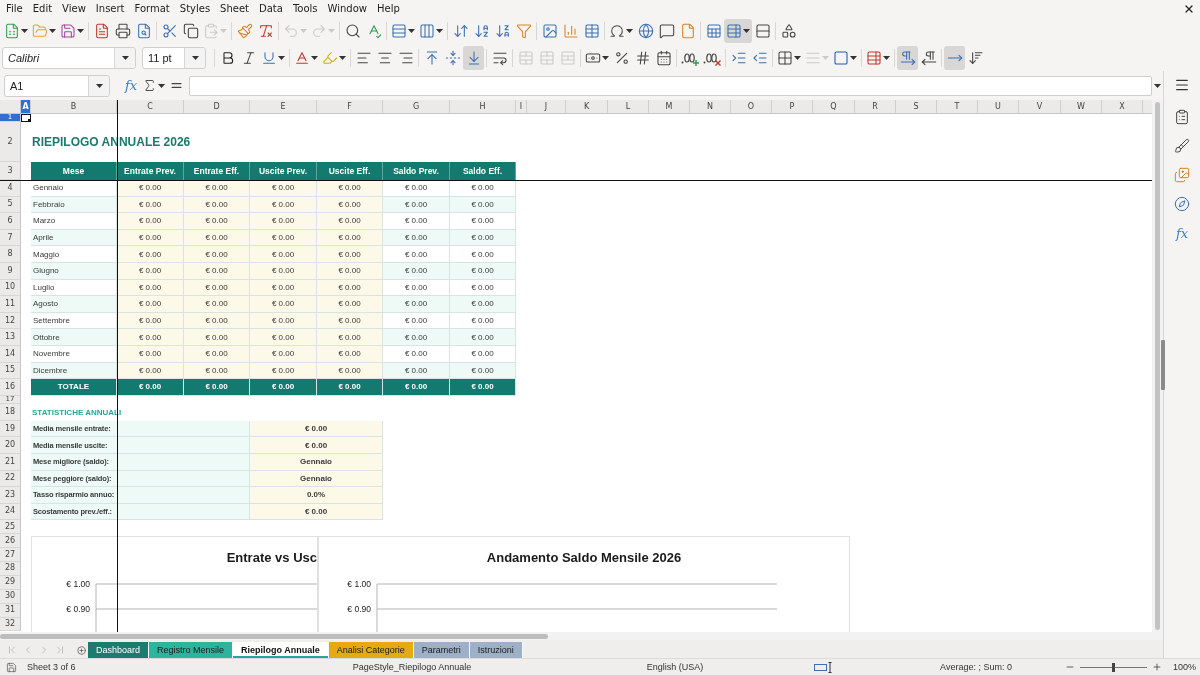  What do you see at coordinates (388, 8) in the screenshot?
I see `menu-item: Help` at bounding box center [388, 8].